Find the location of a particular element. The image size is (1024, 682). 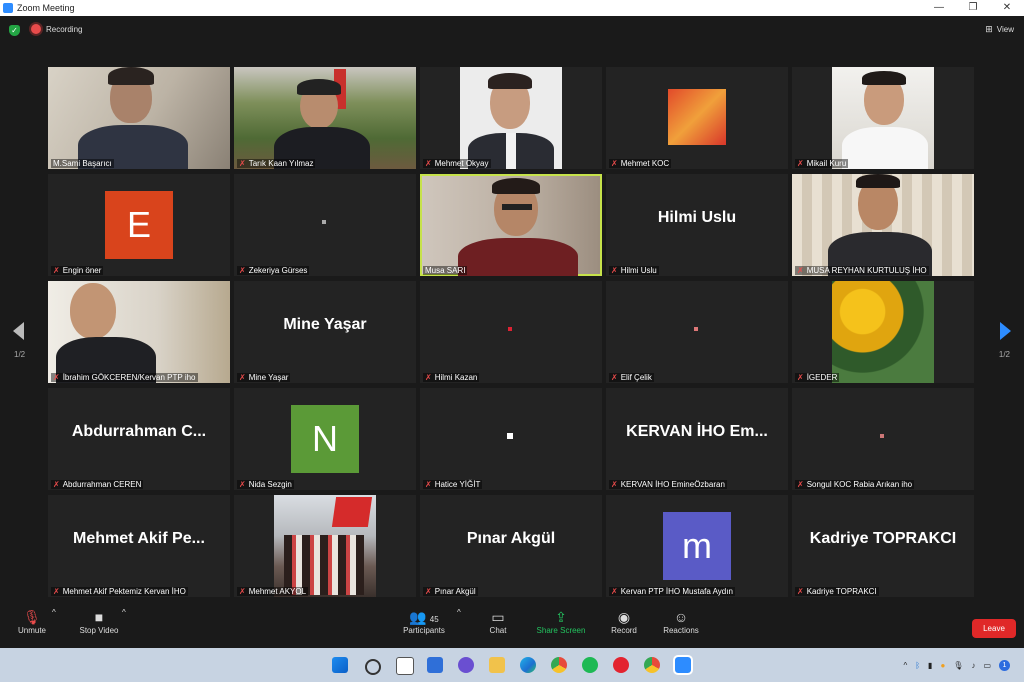

file-explorer-icon is located at coordinates (497, 665).